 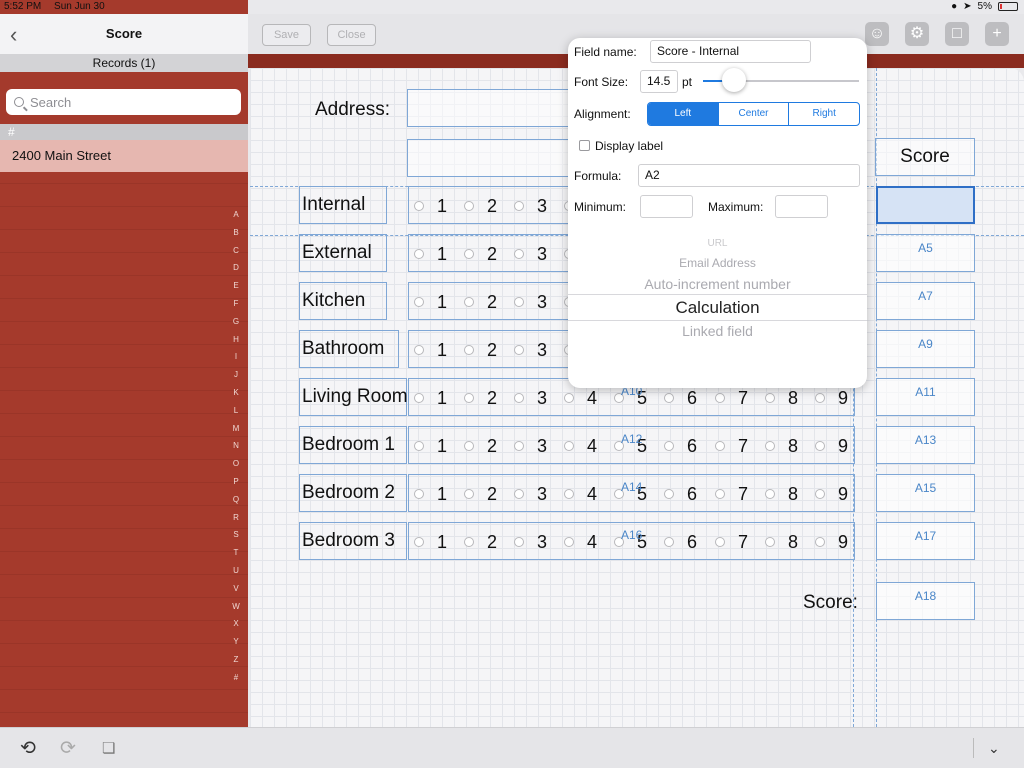 What do you see at coordinates (236, 322) in the screenshot?
I see `index-letter: G` at bounding box center [236, 322].